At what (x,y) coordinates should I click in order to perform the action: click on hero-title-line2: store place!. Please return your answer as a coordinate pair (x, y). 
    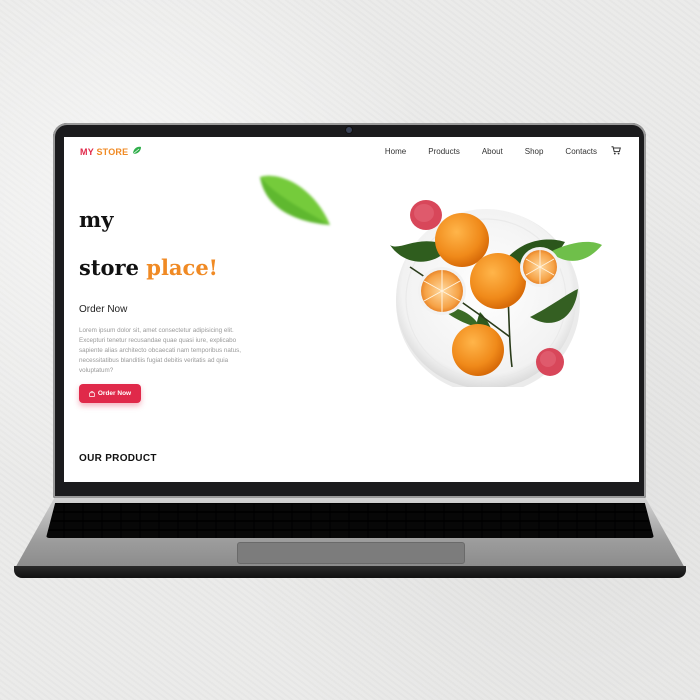
    Looking at the image, I should click on (148, 267).